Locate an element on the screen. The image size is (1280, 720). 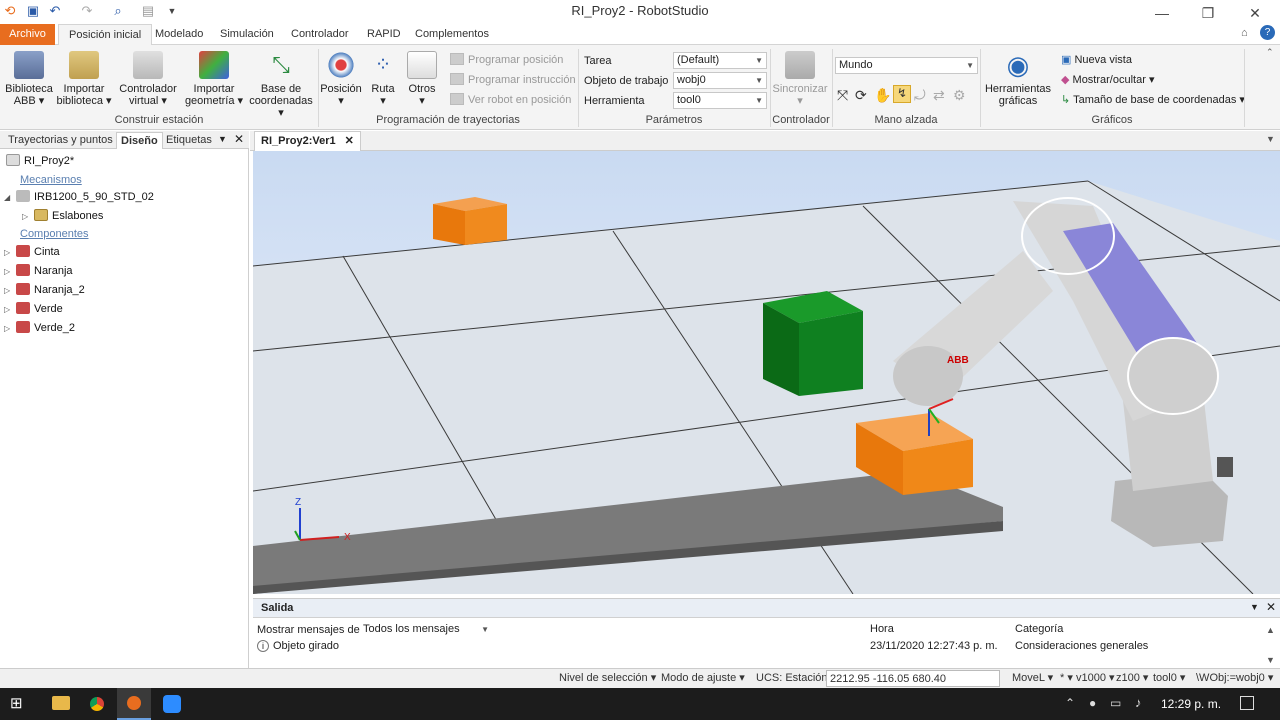
view-icon: ▤ is located at coordinates (148, 11).